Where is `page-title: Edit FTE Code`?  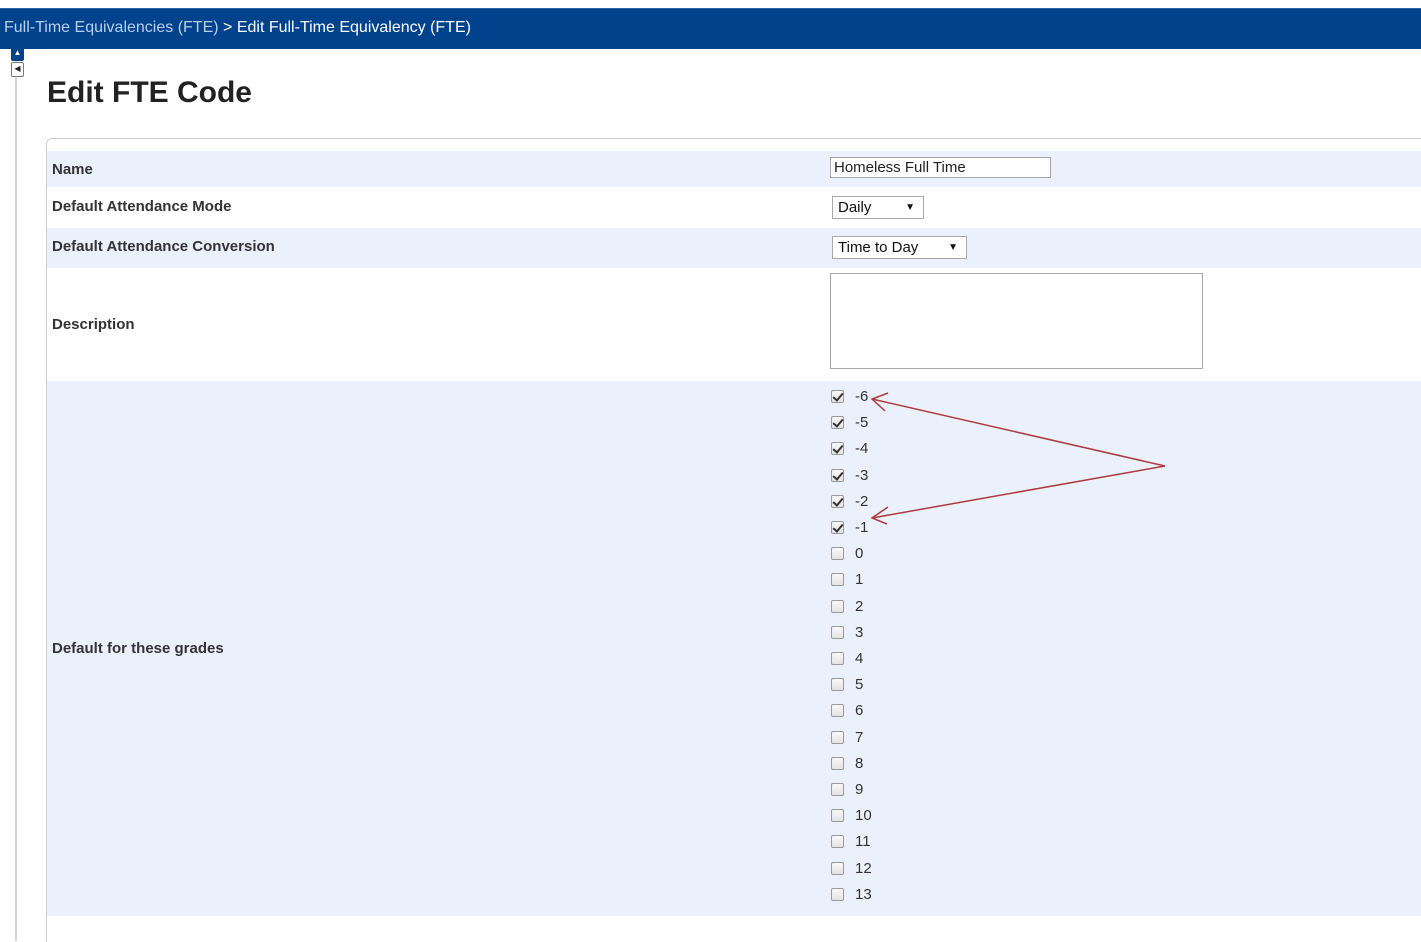 page-title: Edit FTE Code is located at coordinates (149, 92).